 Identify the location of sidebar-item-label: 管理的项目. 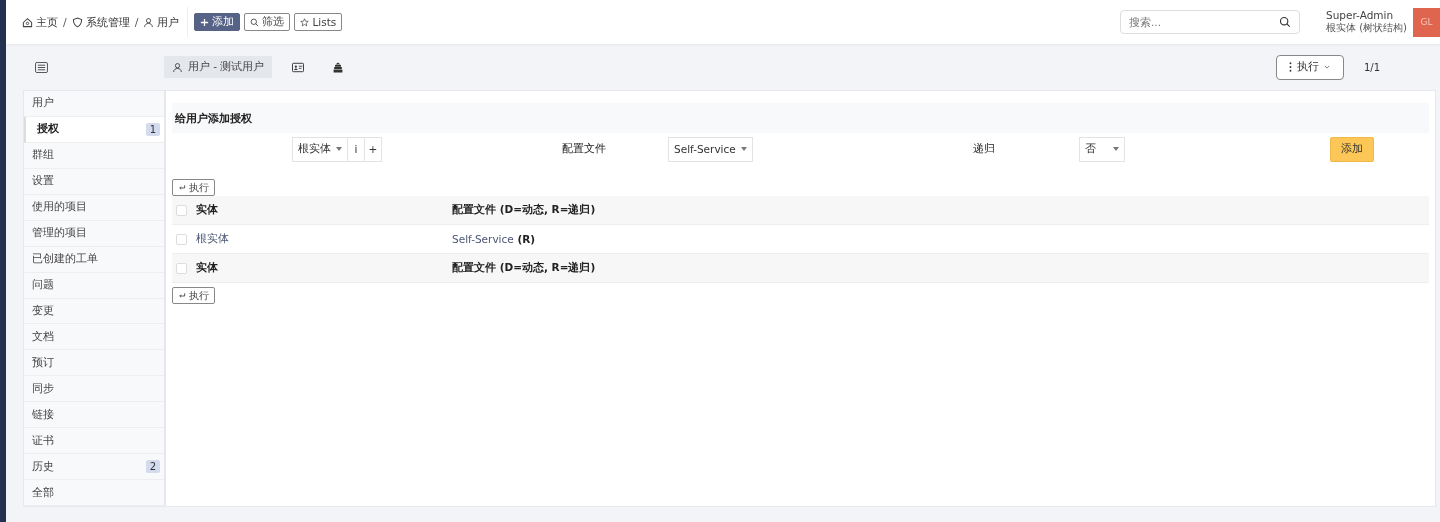
(59, 233).